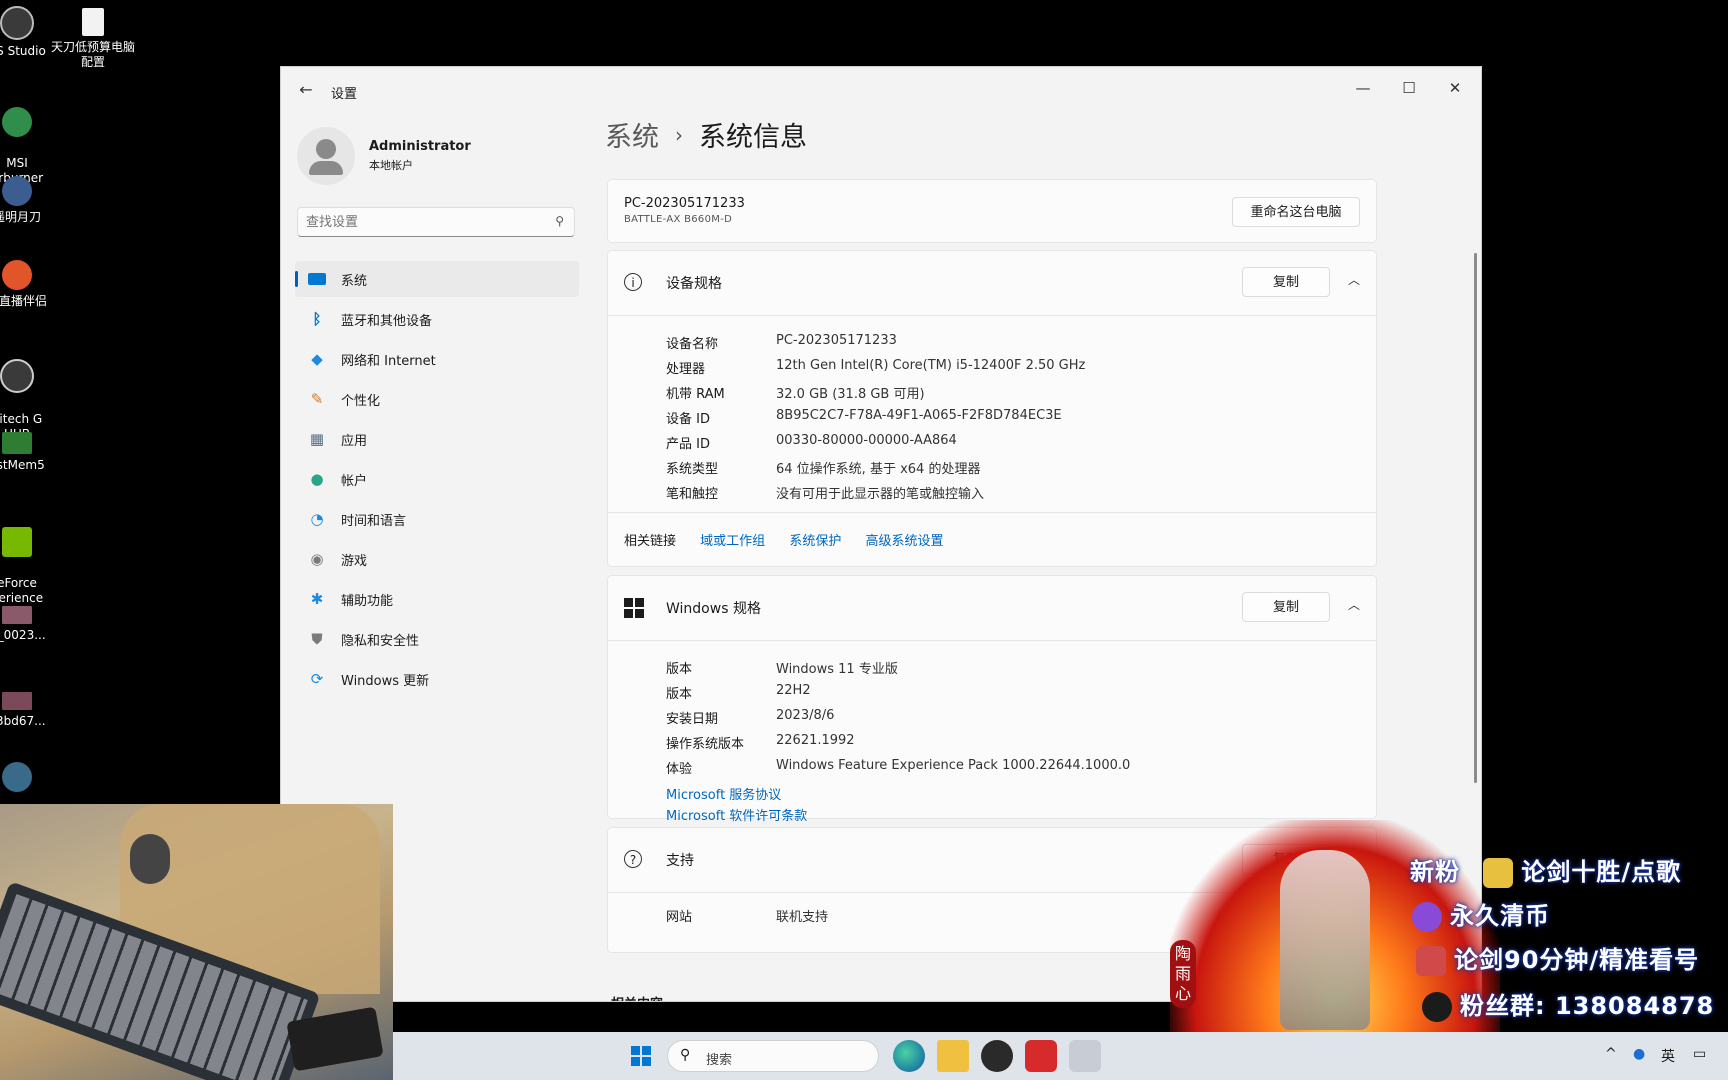 Image resolution: width=1728 pixels, height=1080 pixels. What do you see at coordinates (317, 399) in the screenshot?
I see `brush-icon: ✎` at bounding box center [317, 399].